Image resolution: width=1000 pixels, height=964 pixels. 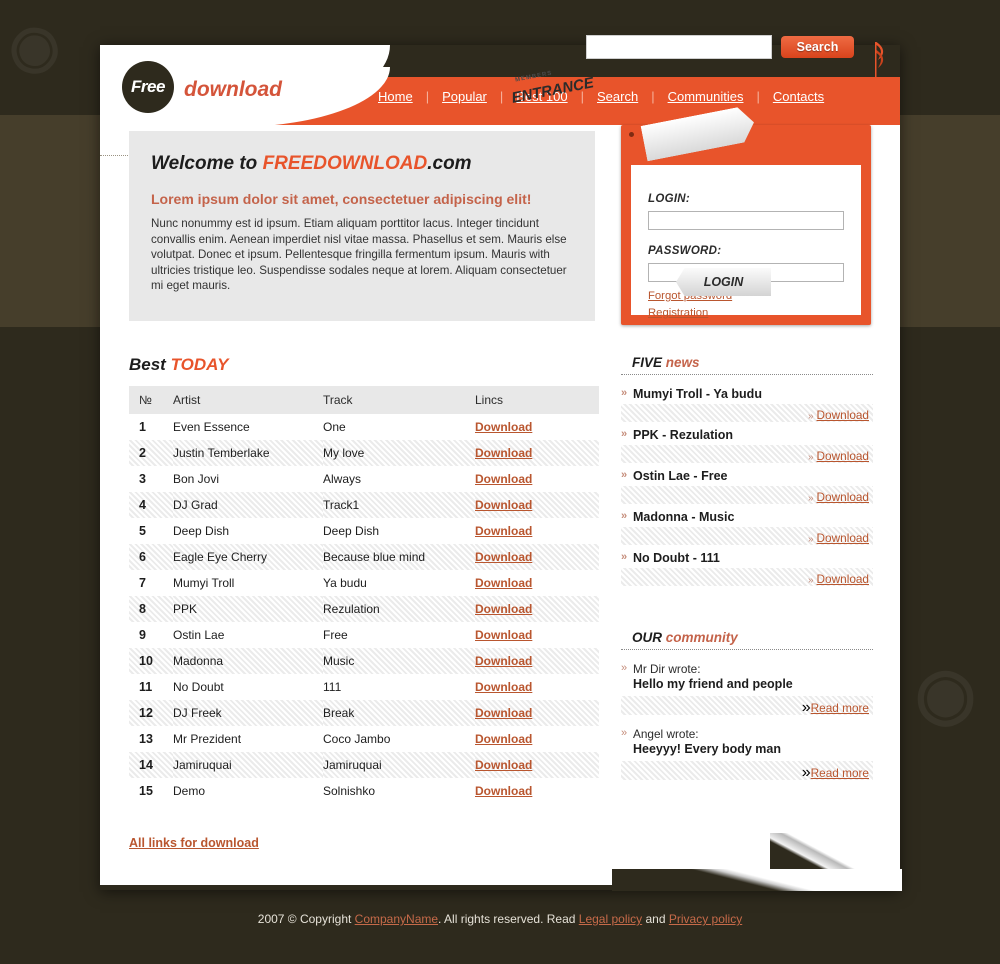 I want to click on cell-artist: Mr Prezident, so click(x=207, y=739).